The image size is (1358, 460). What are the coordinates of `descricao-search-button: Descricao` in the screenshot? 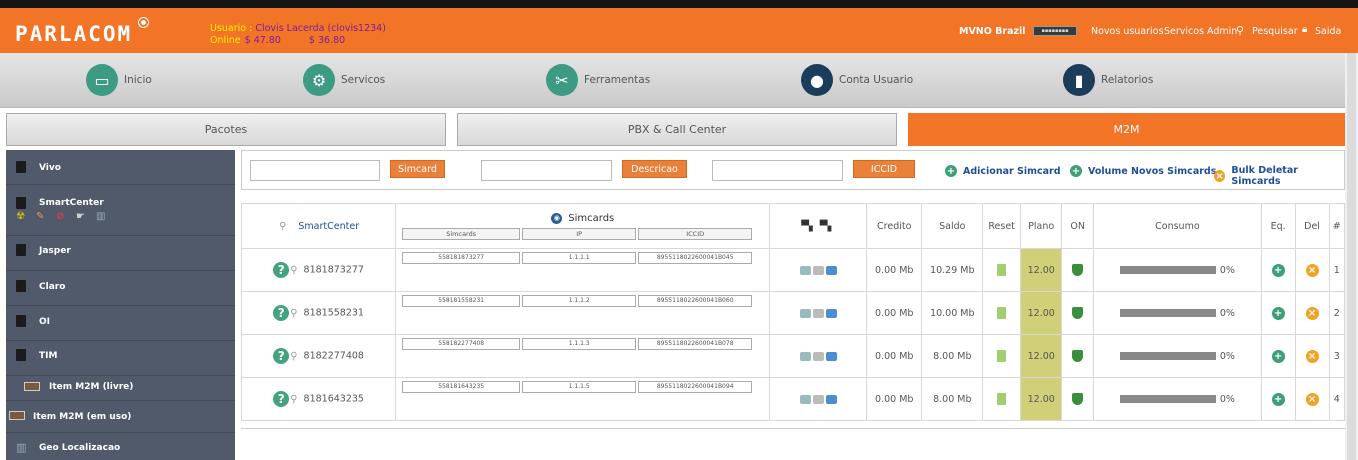 It's located at (654, 169).